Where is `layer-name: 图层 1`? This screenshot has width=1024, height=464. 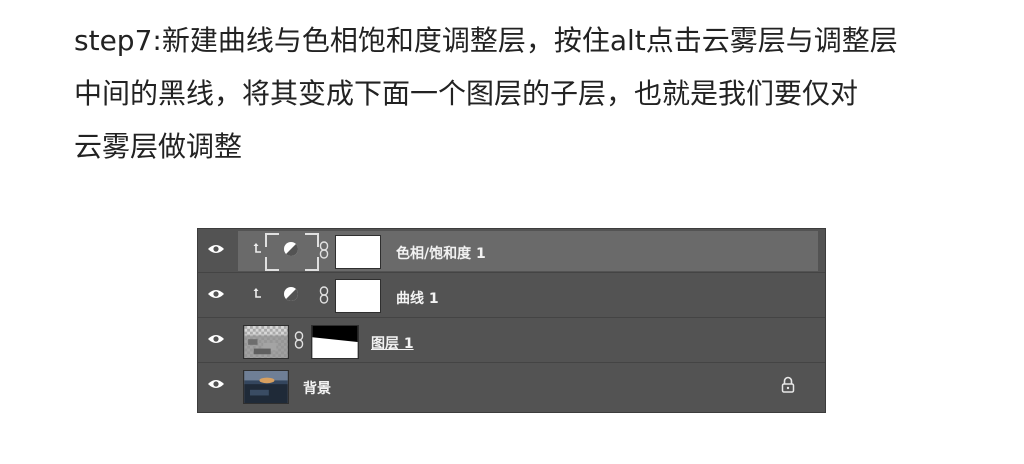
layer-name: 图层 1 is located at coordinates (392, 343).